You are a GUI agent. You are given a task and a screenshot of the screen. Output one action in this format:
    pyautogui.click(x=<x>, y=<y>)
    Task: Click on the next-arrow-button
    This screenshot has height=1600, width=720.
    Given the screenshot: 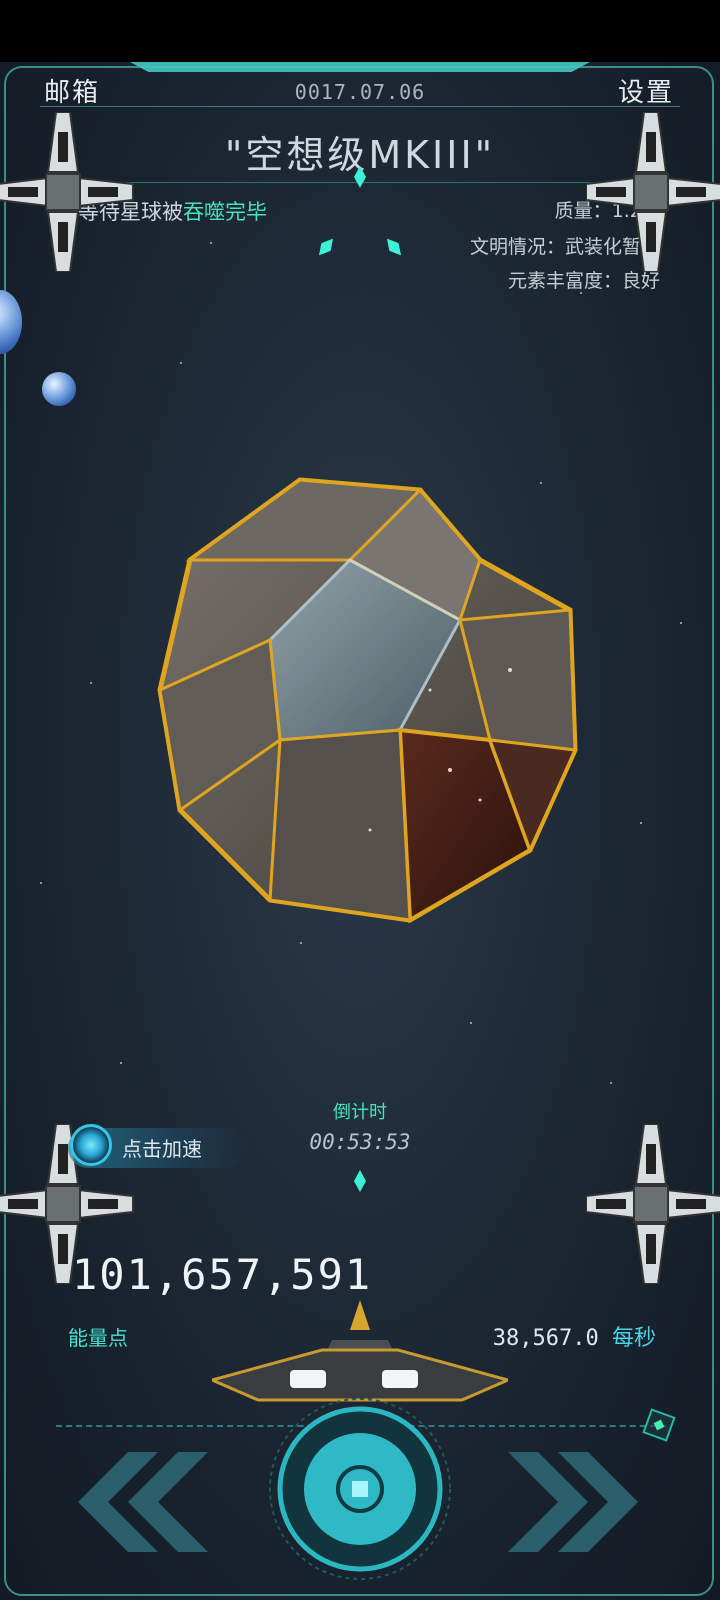 What is the action you would take?
    pyautogui.click(x=578, y=1502)
    